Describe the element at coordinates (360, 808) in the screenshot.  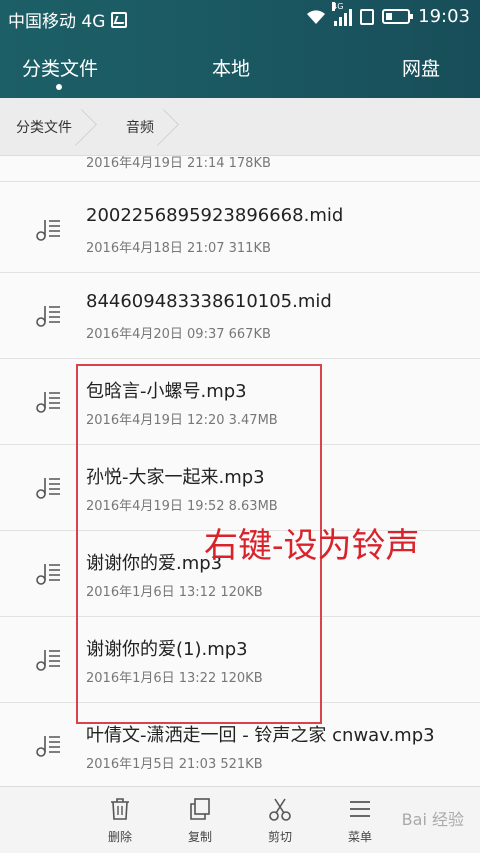
I see `menu-icon` at that location.